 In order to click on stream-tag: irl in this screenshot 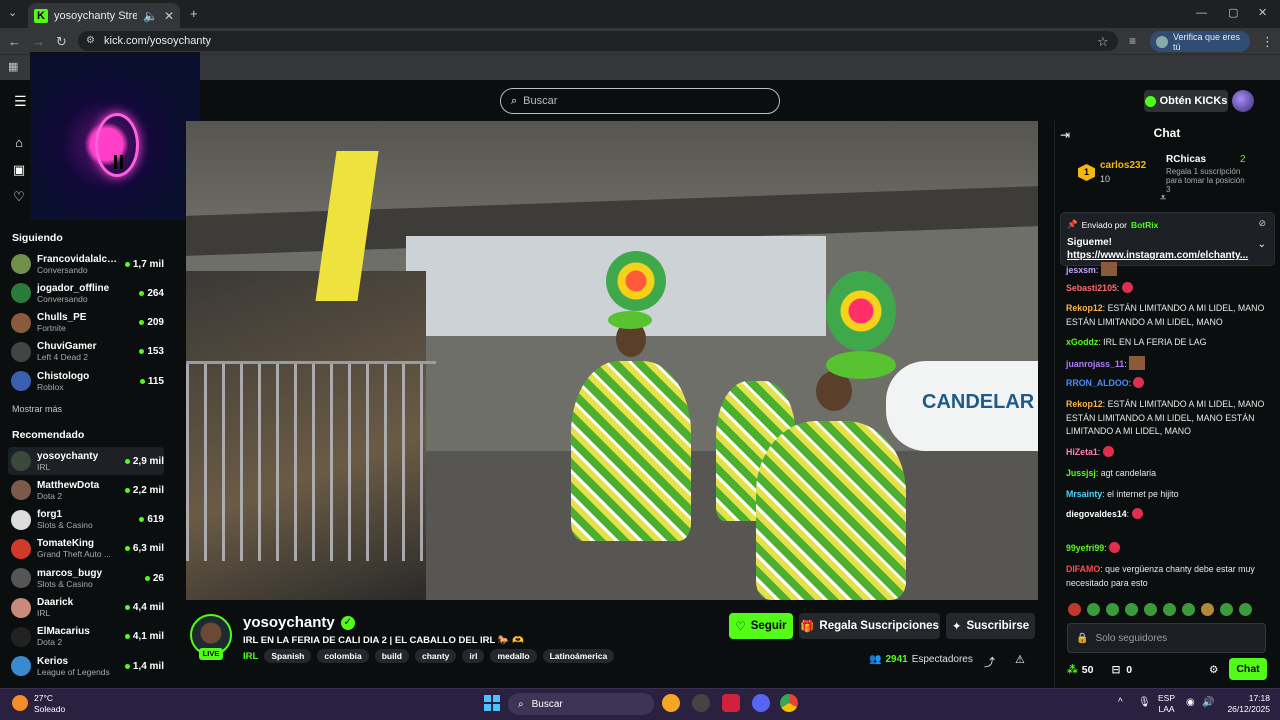, I will do `click(473, 656)`.